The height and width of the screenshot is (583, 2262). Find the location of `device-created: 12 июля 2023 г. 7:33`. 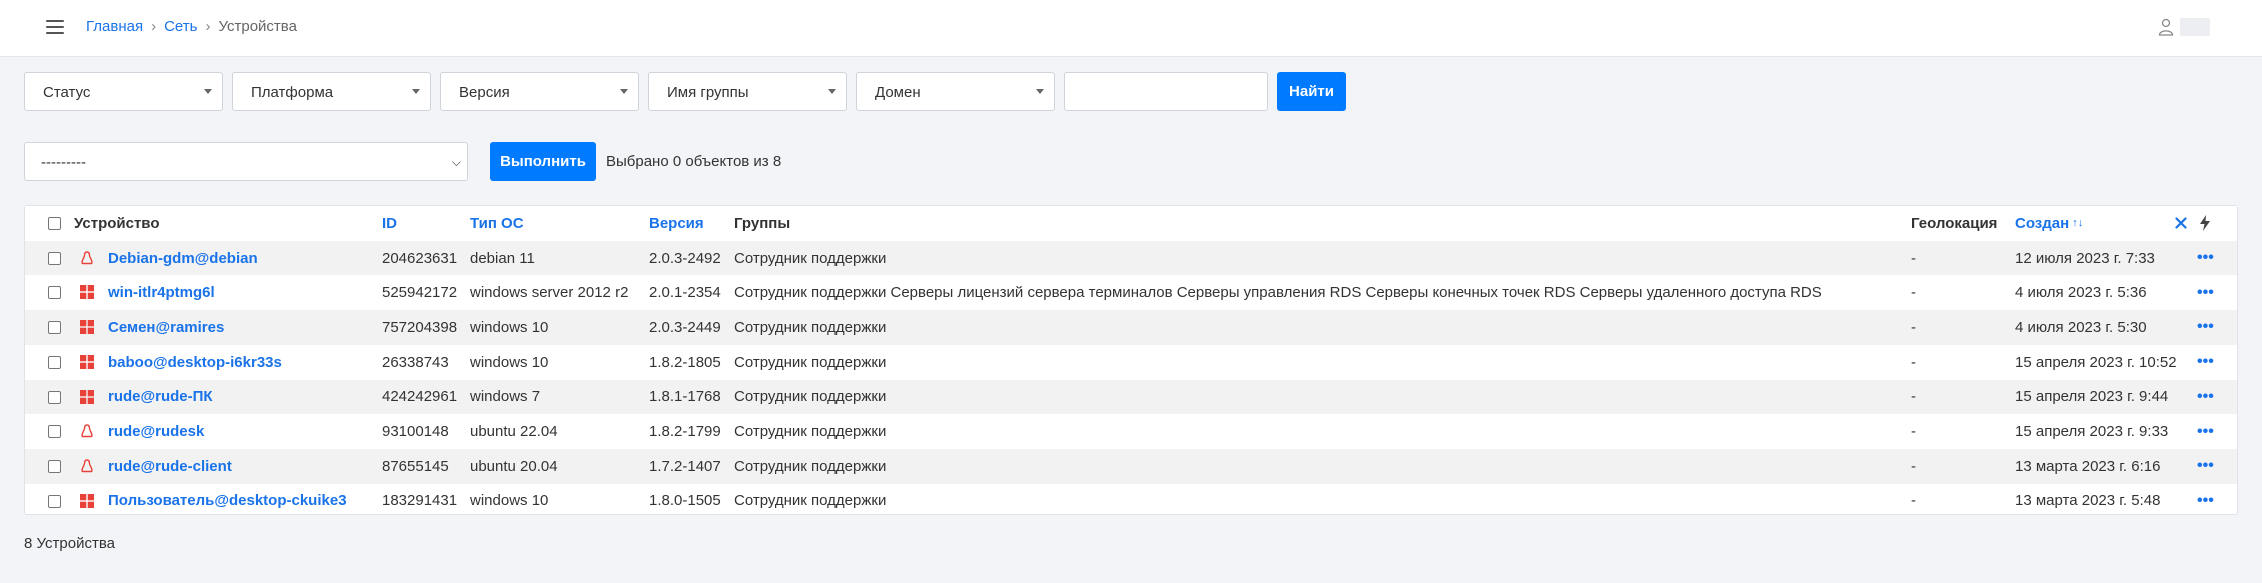

device-created: 12 июля 2023 г. 7:33 is located at coordinates (2085, 258).